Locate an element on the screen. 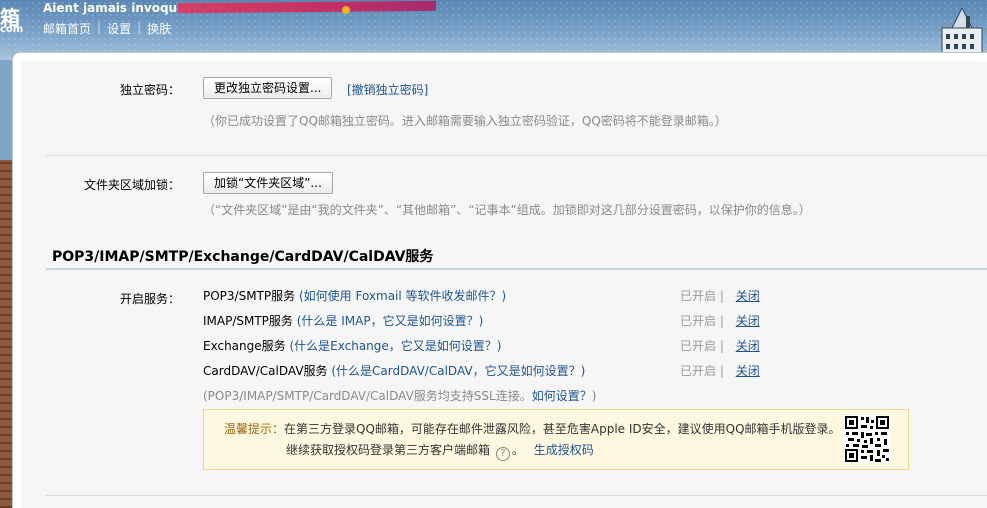  close-exchange-button: 关闭 is located at coordinates (748, 346).